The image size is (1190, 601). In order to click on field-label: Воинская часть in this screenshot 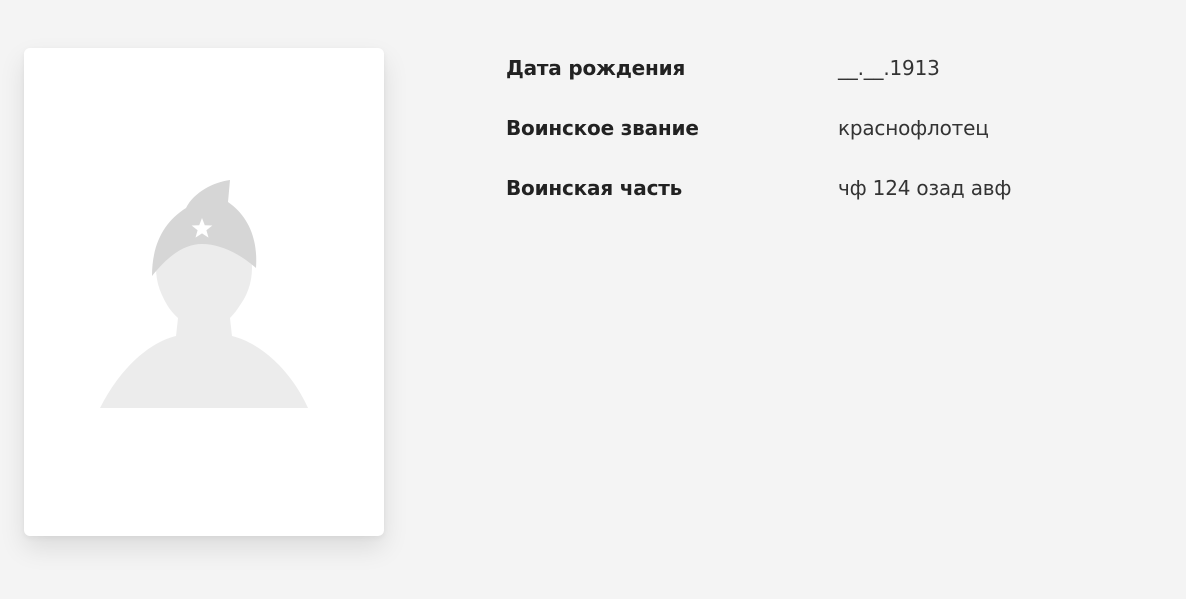, I will do `click(594, 188)`.